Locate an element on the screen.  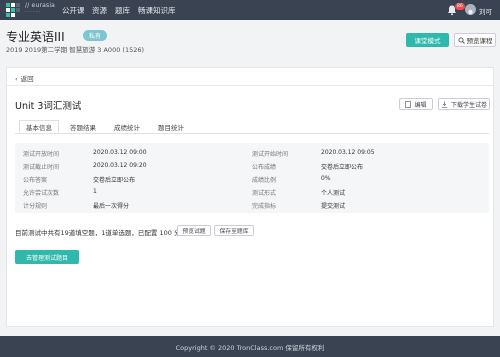
class-mode-button: 课堂模式 is located at coordinates (427, 40).